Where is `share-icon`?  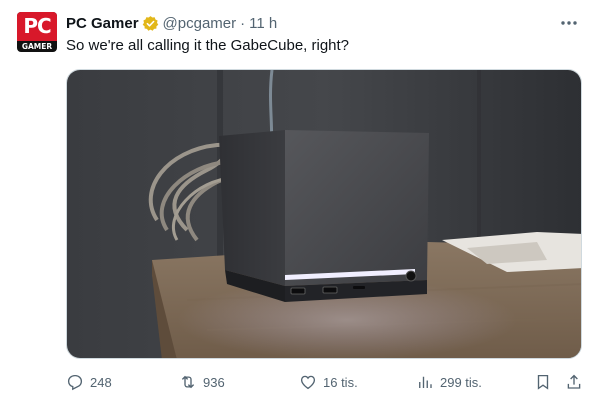
share-icon is located at coordinates (574, 381).